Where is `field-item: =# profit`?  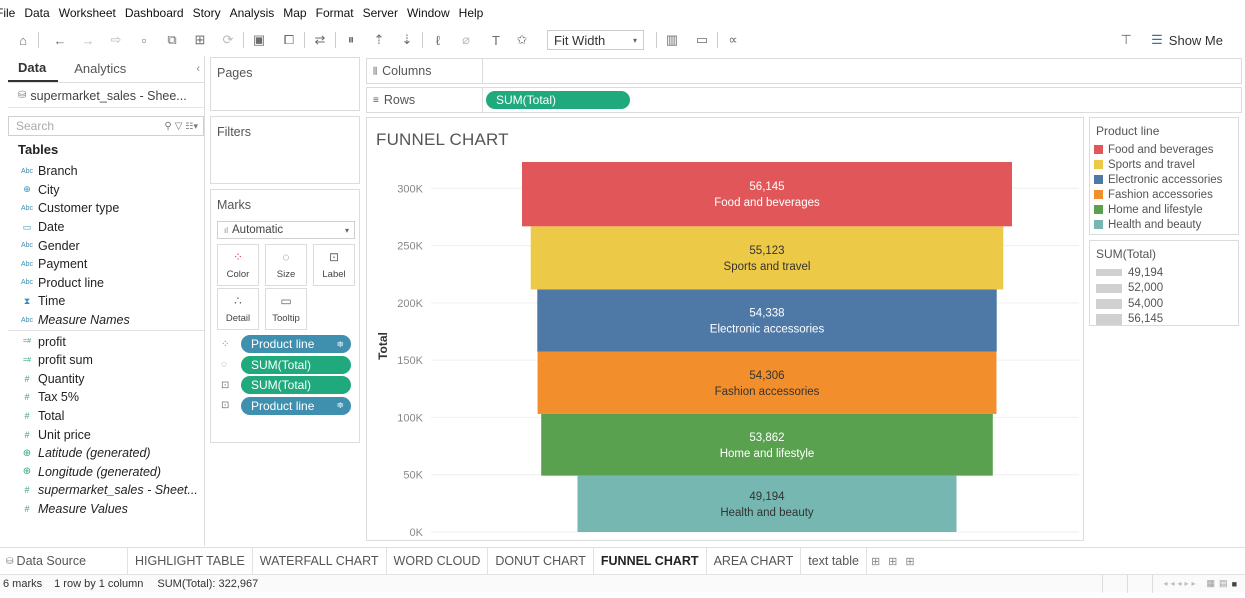
field-item: =# profit is located at coordinates (111, 341).